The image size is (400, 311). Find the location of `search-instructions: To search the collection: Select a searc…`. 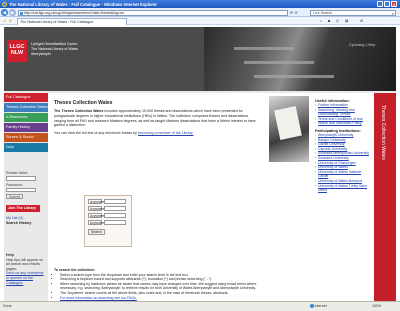

search-instructions: To search the collection: Select a searc… is located at coordinates (156, 284).